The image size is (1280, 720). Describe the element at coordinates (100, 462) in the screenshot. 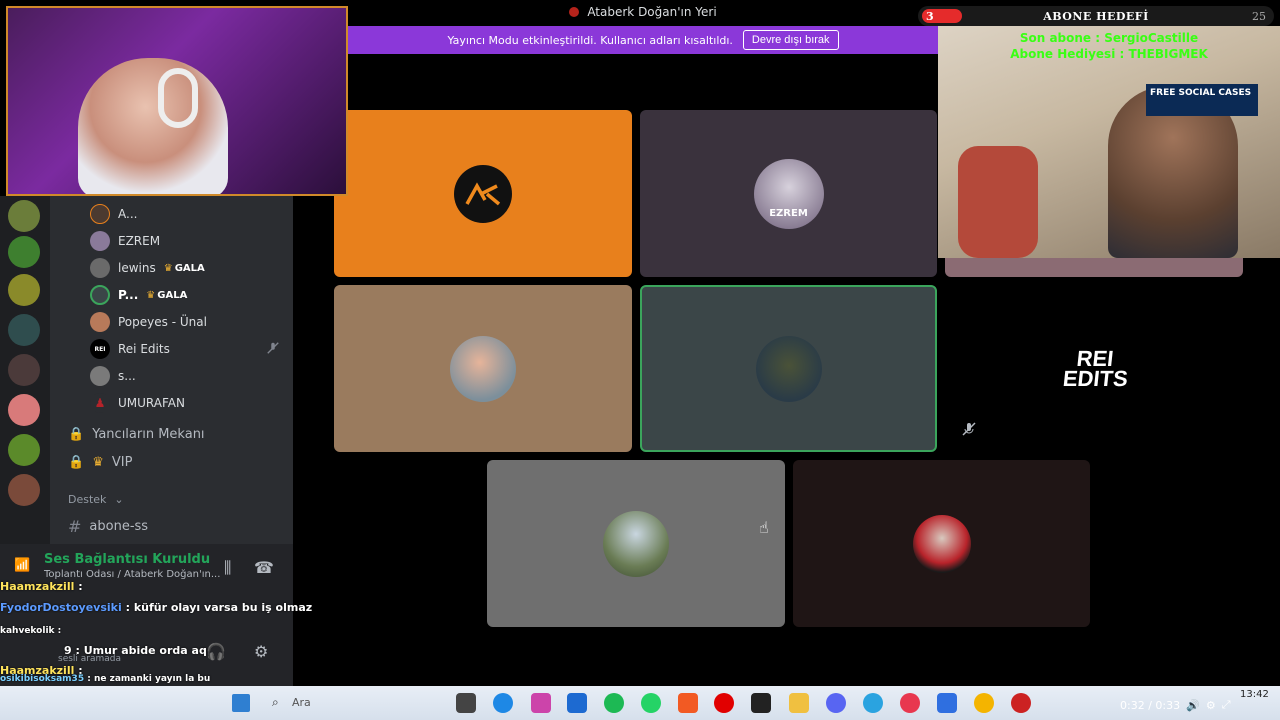

I see `voice-channel-item: 🔒 ♛ VIP` at that location.